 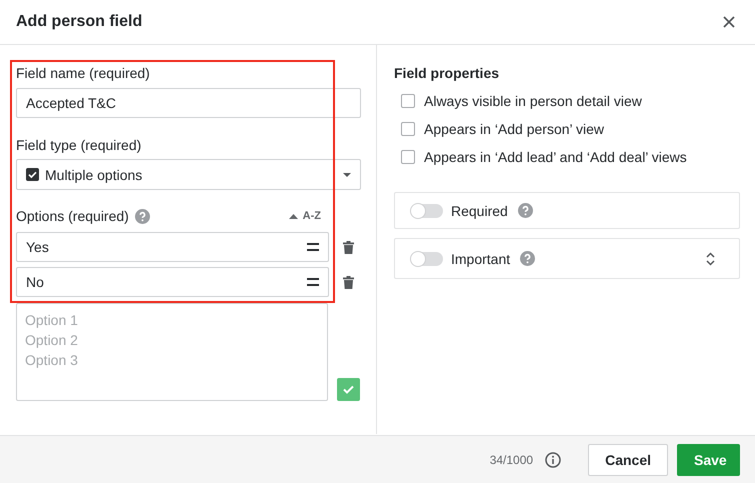 What do you see at coordinates (708, 460) in the screenshot?
I see `save-button: Save` at bounding box center [708, 460].